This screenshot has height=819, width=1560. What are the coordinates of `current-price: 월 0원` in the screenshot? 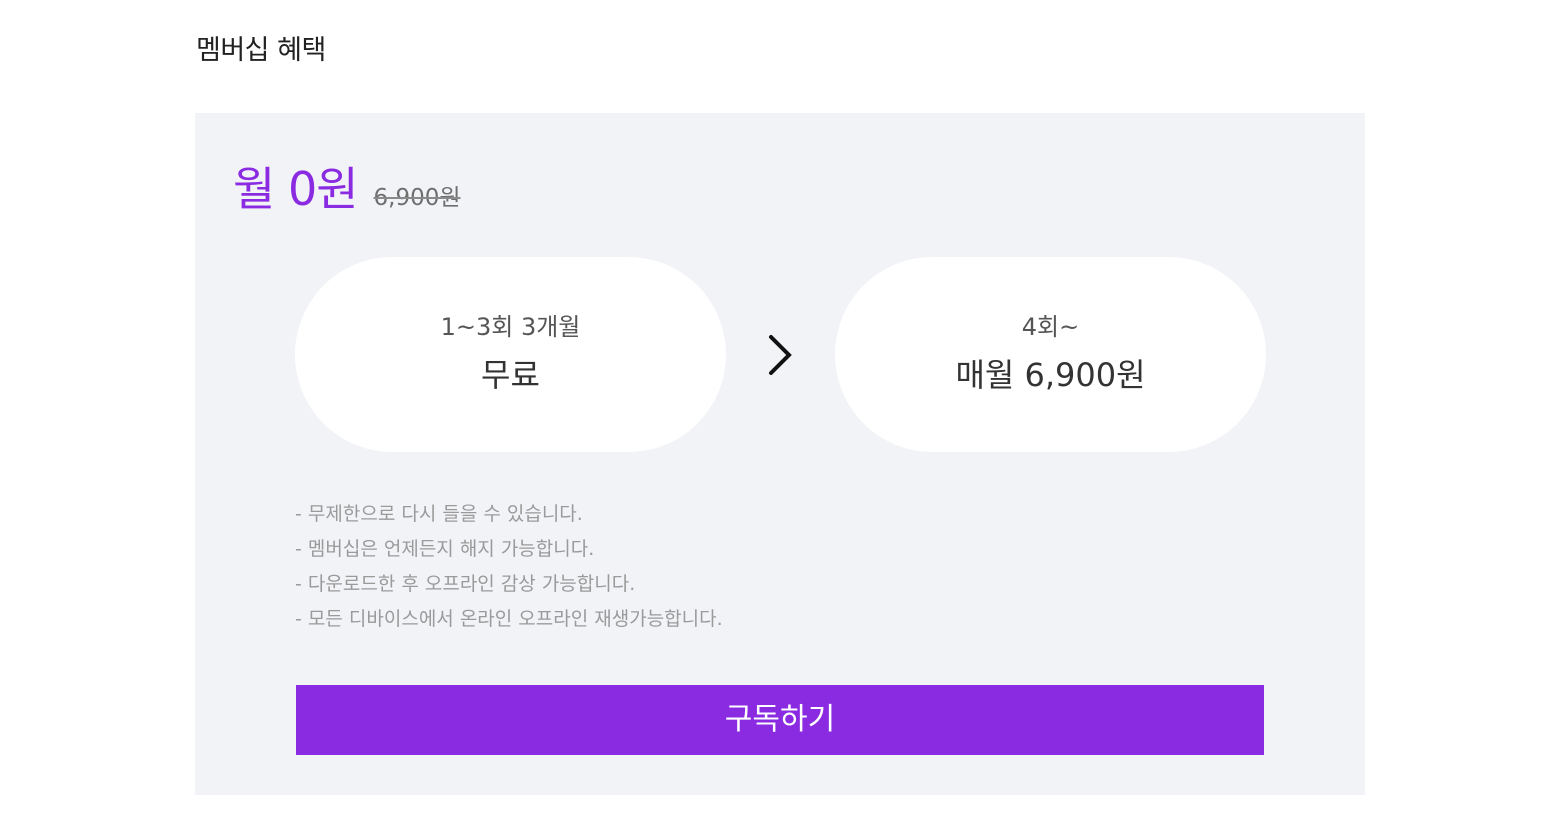 It's located at (296, 189).